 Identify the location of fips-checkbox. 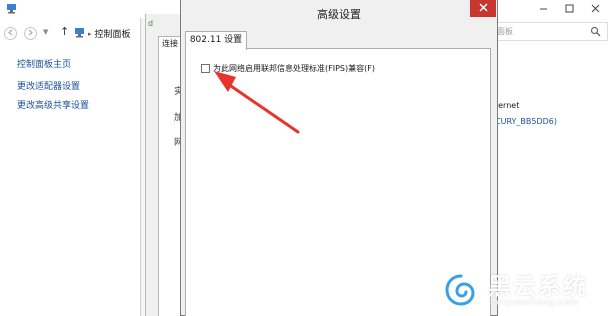
(205, 68).